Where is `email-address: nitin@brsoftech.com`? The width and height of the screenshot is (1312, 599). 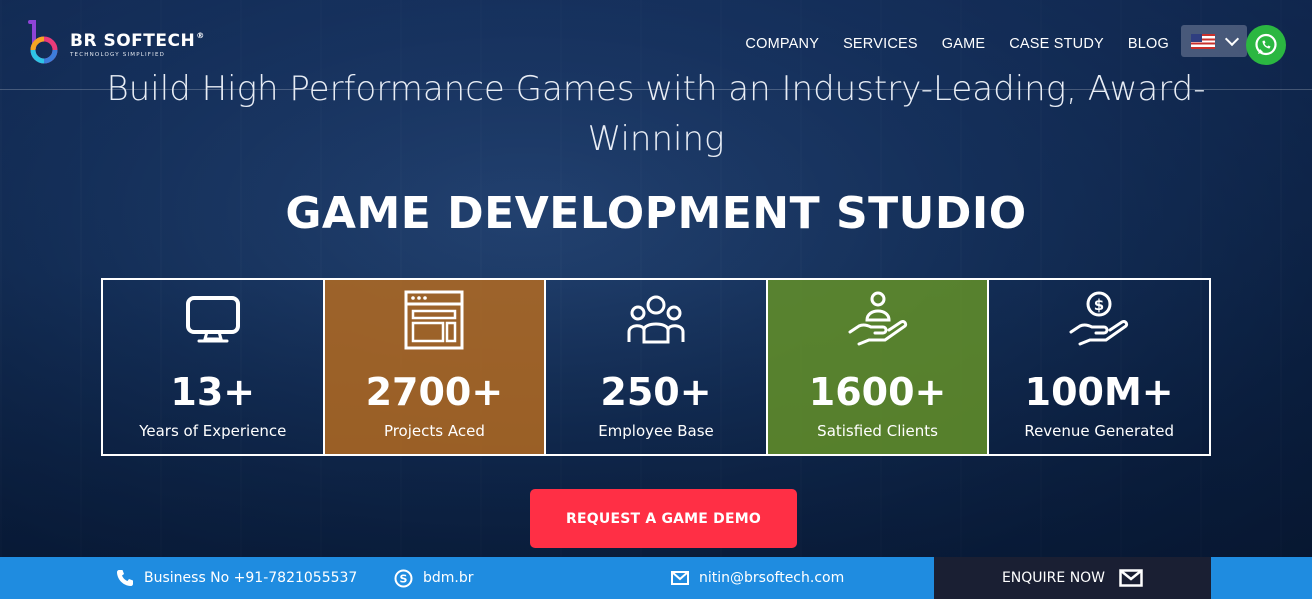 email-address: nitin@brsoftech.com is located at coordinates (772, 578).